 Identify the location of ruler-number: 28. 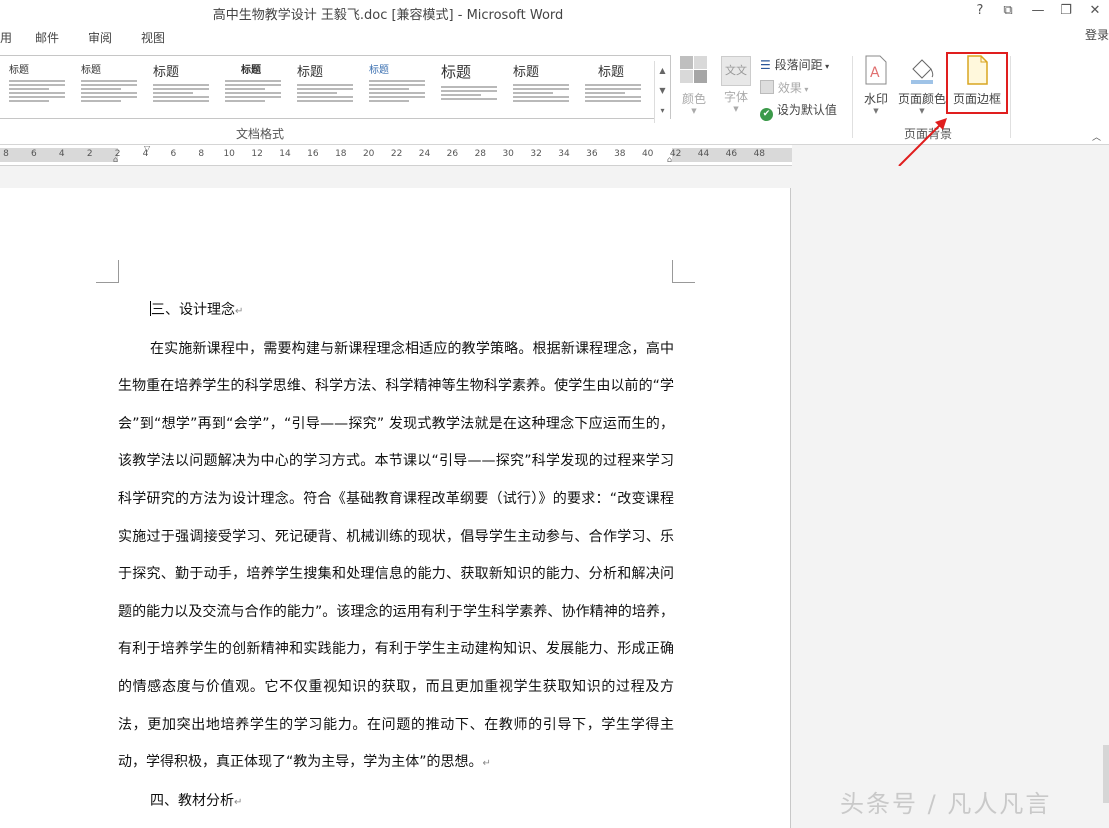
(480, 154).